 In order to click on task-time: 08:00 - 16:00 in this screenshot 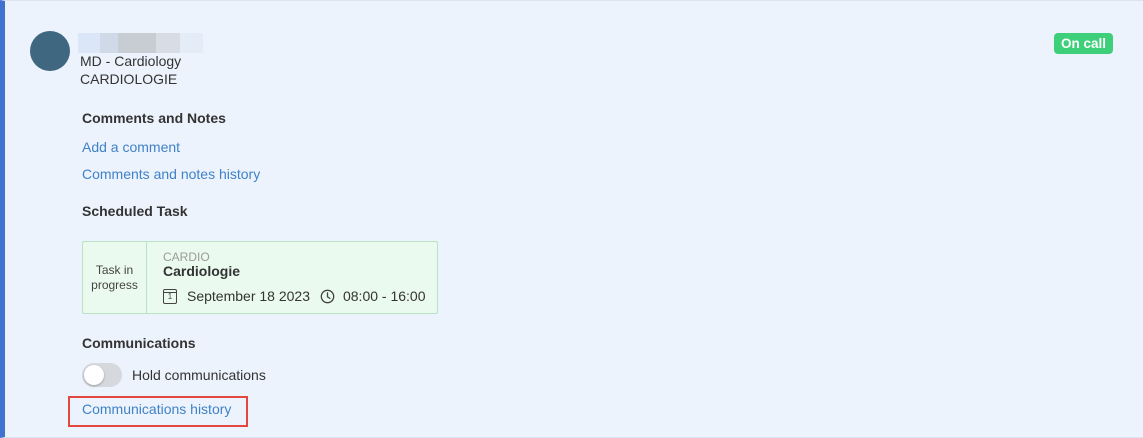, I will do `click(384, 296)`.